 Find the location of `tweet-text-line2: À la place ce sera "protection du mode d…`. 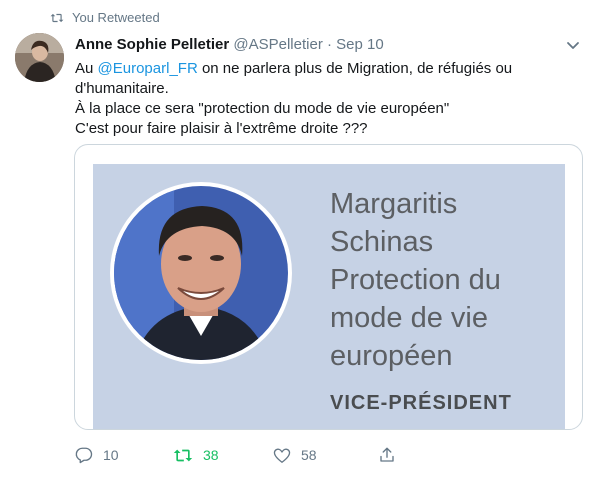

tweet-text-line2: À la place ce sera "protection du mode d… is located at coordinates (262, 108).